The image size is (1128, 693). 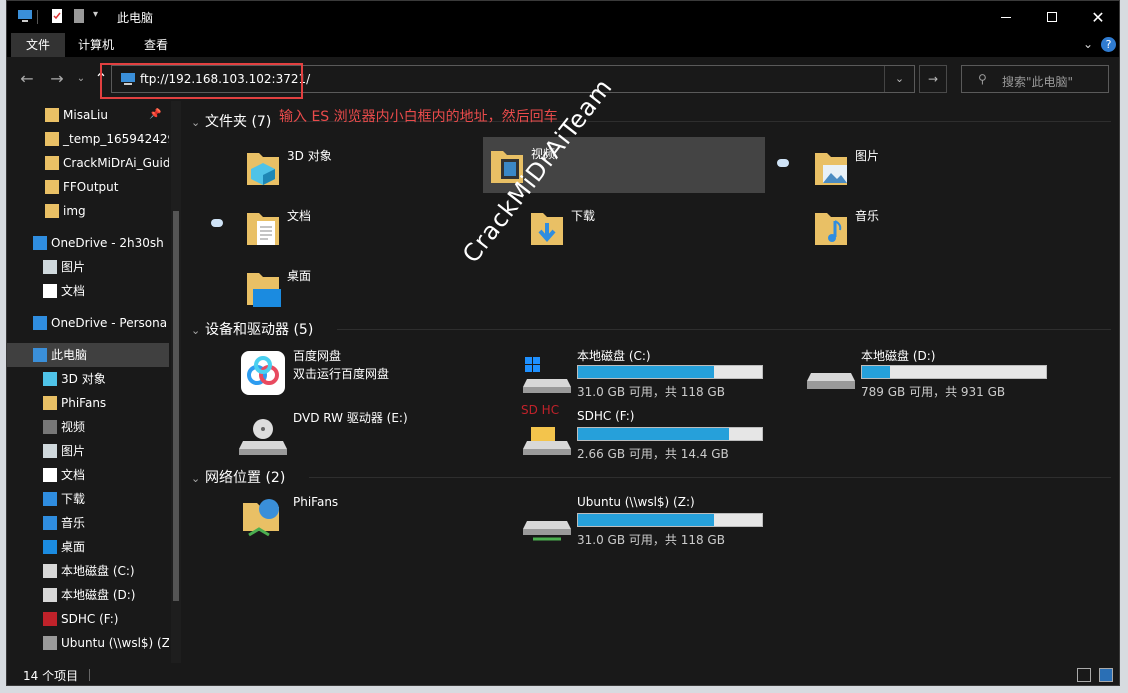 What do you see at coordinates (88, 403) in the screenshot?
I see `sidebar-item: PhiFans` at bounding box center [88, 403].